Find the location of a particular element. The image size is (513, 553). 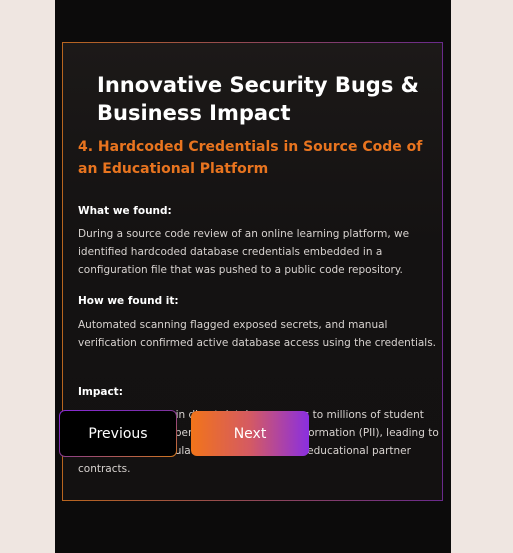

how-we-found-label: How we found it: is located at coordinates (128, 301).